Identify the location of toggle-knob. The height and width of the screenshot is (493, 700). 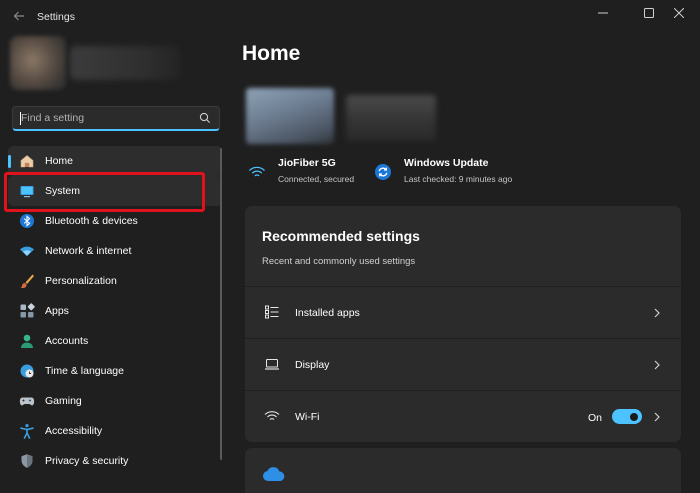
(634, 416).